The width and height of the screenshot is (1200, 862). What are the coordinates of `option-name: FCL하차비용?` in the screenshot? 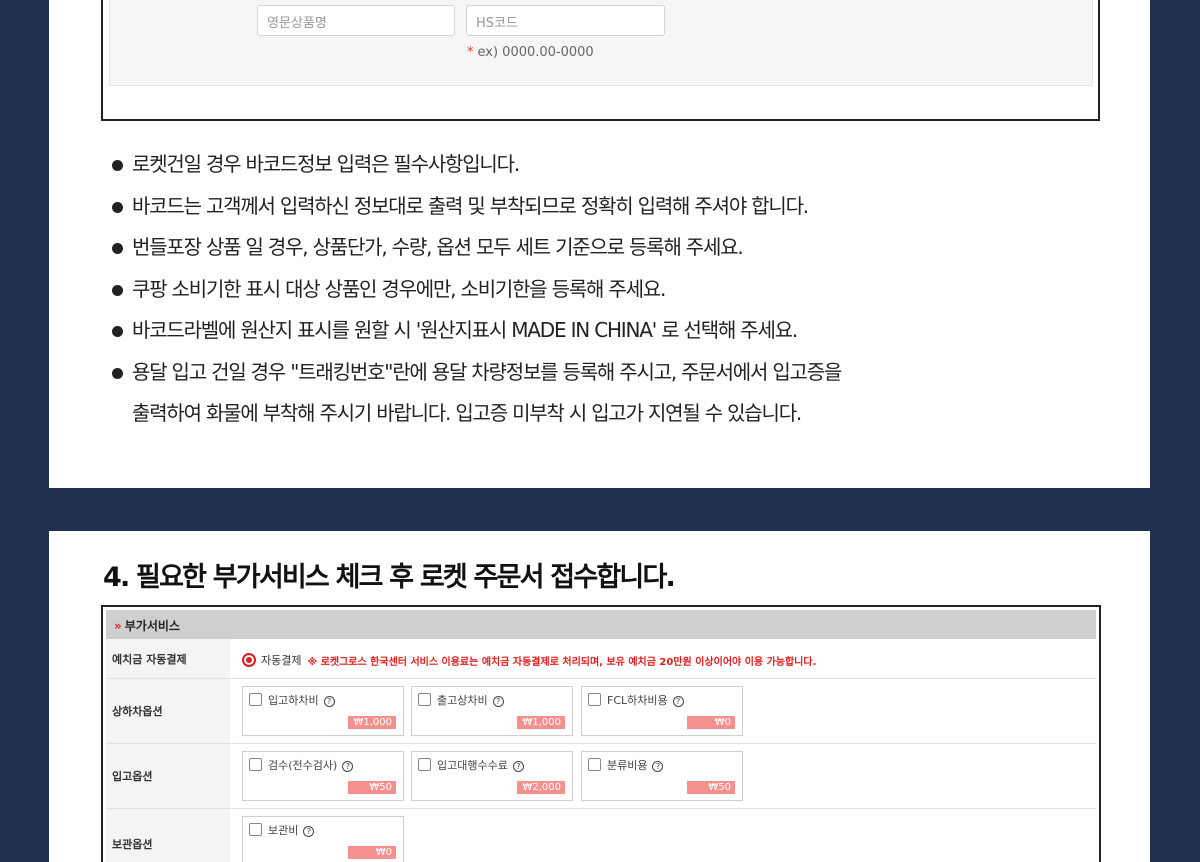 It's located at (645, 700).